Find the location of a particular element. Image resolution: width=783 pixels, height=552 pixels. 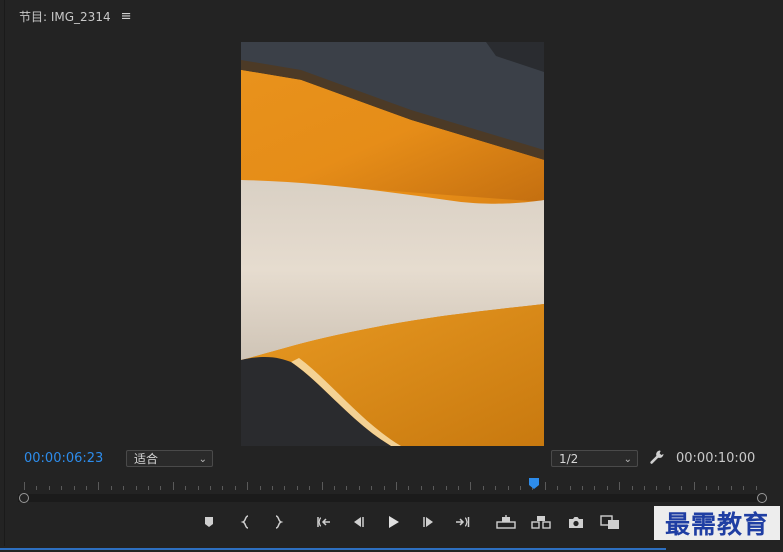

panel-title: 节目: IMG_2314 is located at coordinates (65, 16).